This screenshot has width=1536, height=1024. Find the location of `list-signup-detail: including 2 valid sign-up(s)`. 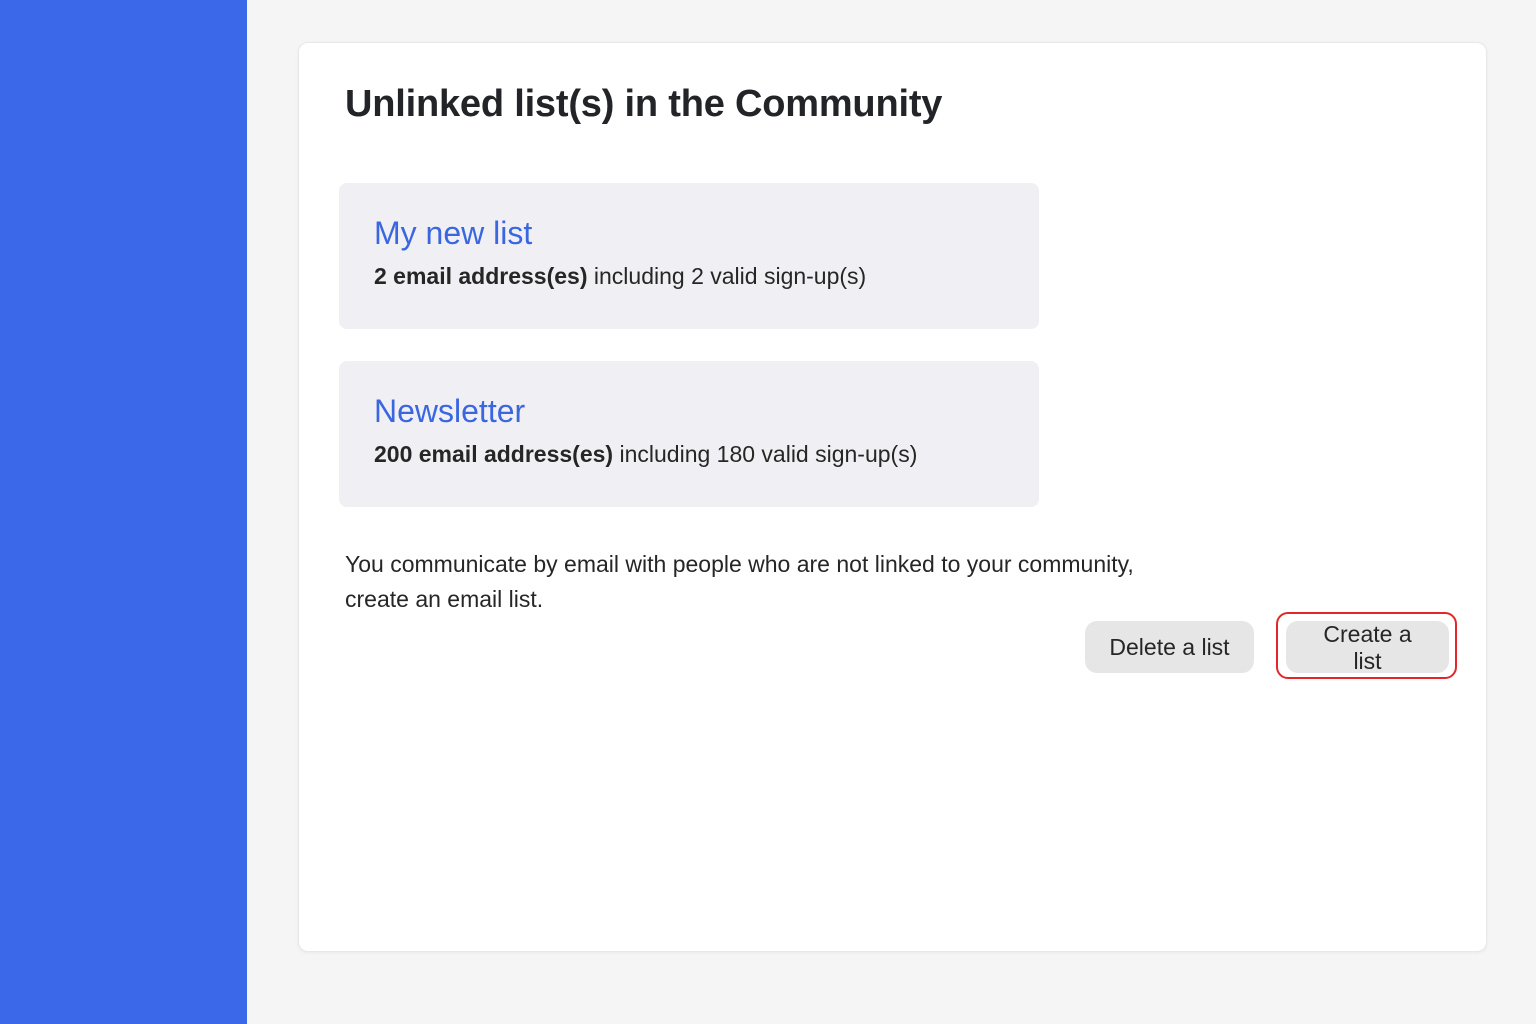

list-signup-detail: including 2 valid sign-up(s) is located at coordinates (727, 276).